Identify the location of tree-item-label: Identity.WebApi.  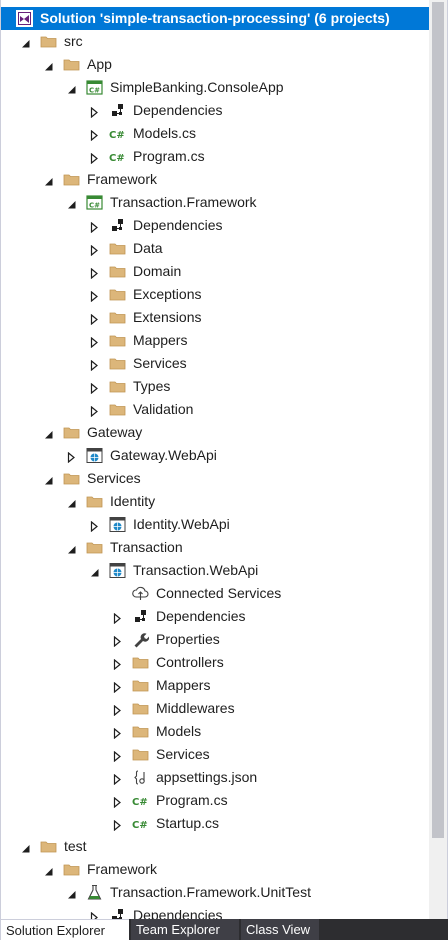
(181, 524).